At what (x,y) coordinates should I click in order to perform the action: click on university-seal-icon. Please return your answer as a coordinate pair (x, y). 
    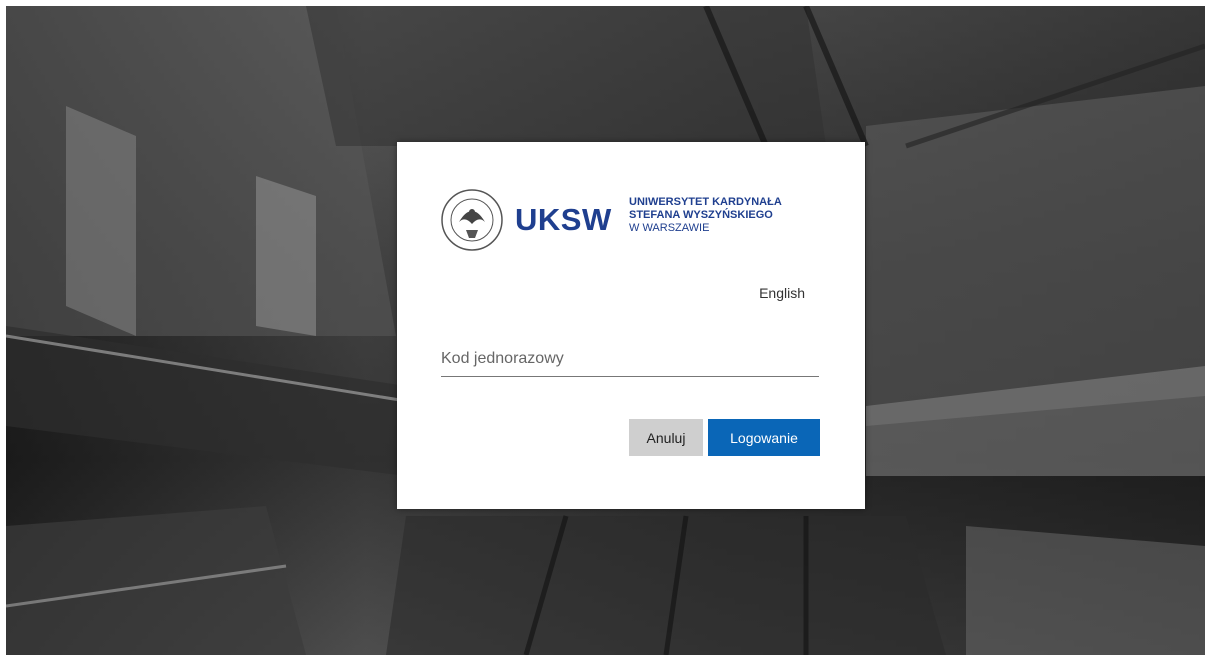
    Looking at the image, I should click on (472, 220).